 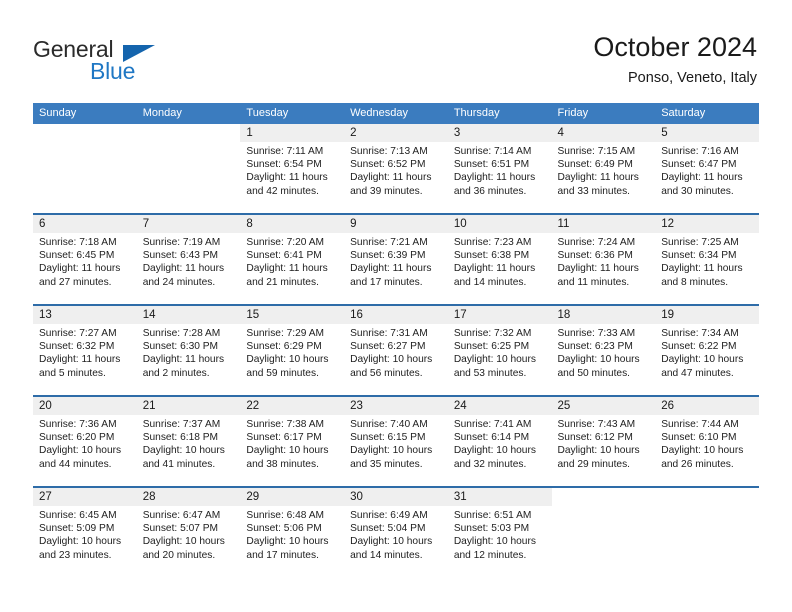 I want to click on daylight-text-line2: and 12 minutes., so click(x=490, y=555).